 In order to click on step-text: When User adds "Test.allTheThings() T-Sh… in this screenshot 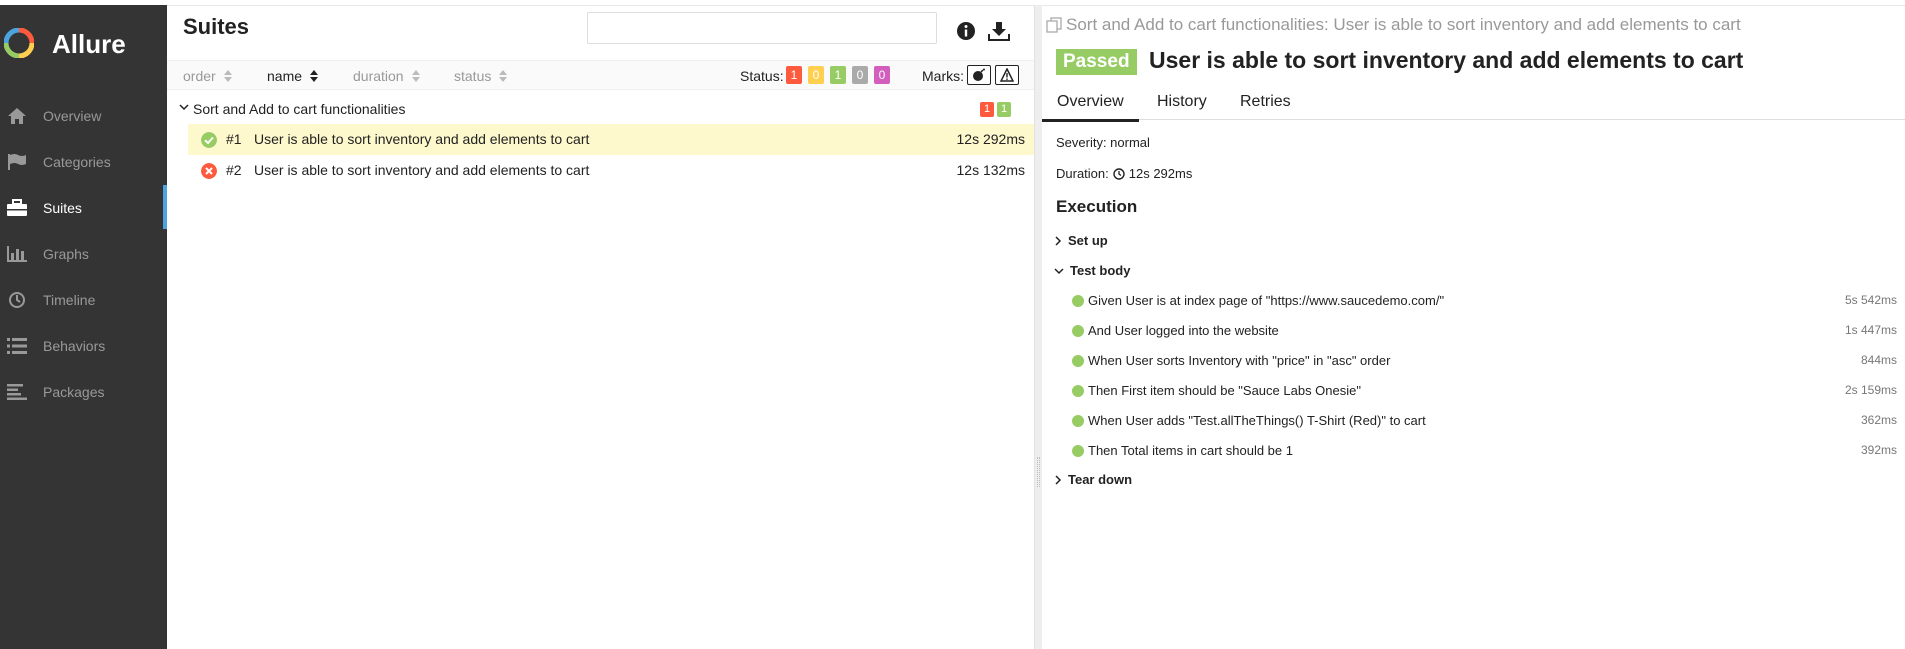, I will do `click(1257, 420)`.